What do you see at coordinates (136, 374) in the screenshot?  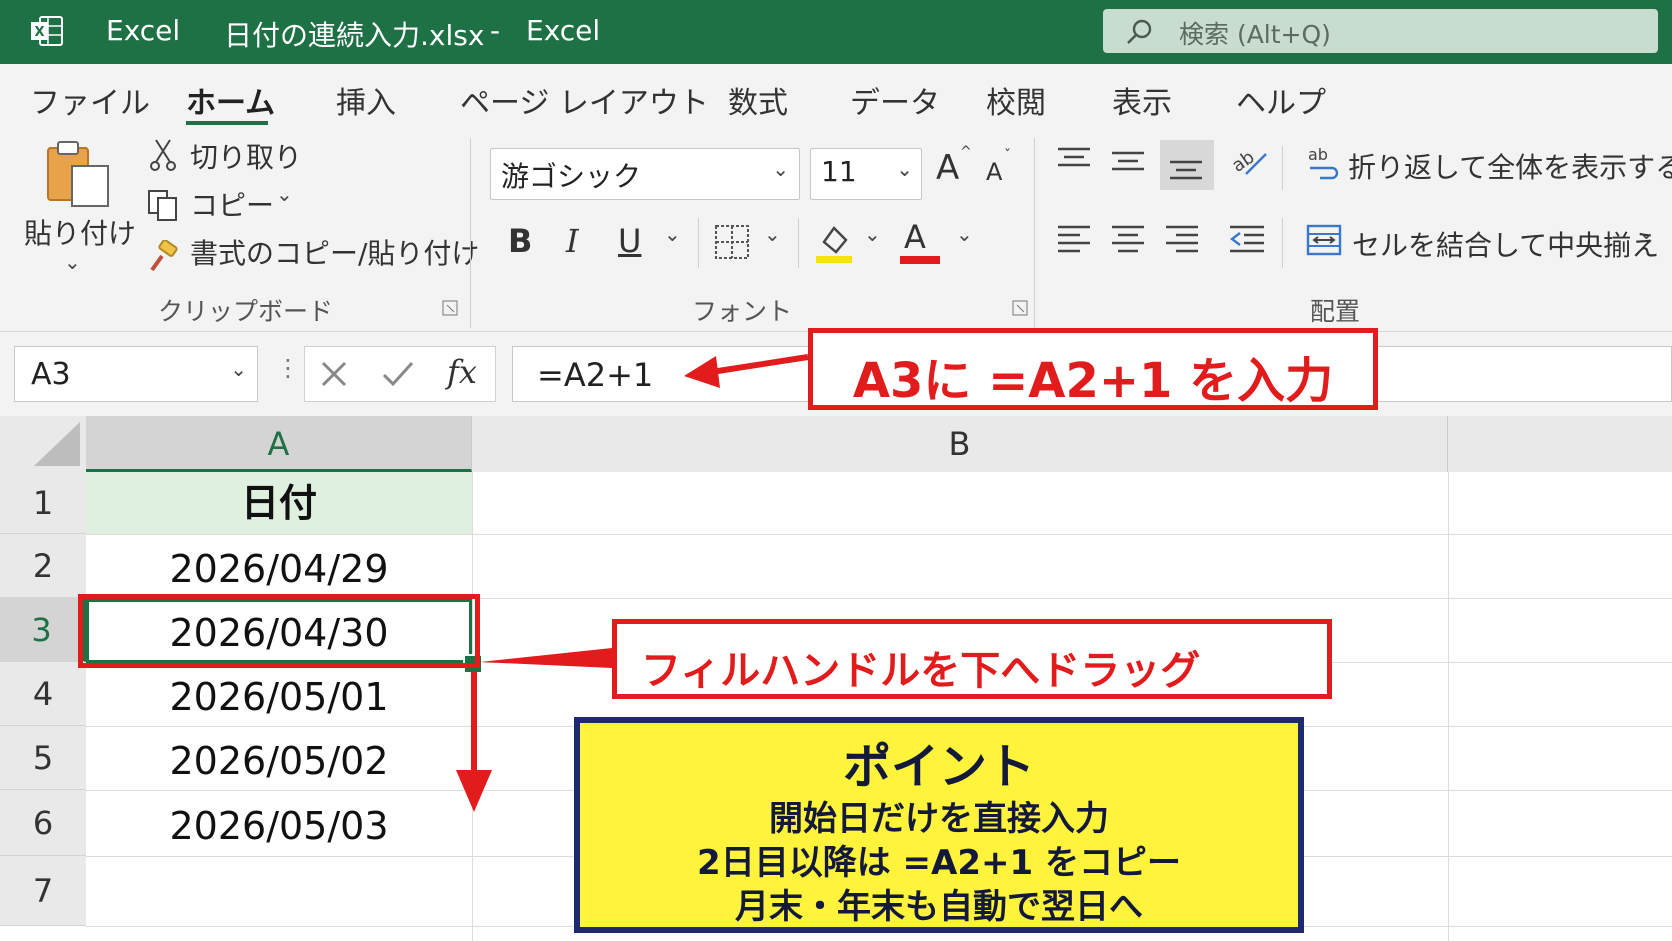 I see `name-box: A3 ⌄` at bounding box center [136, 374].